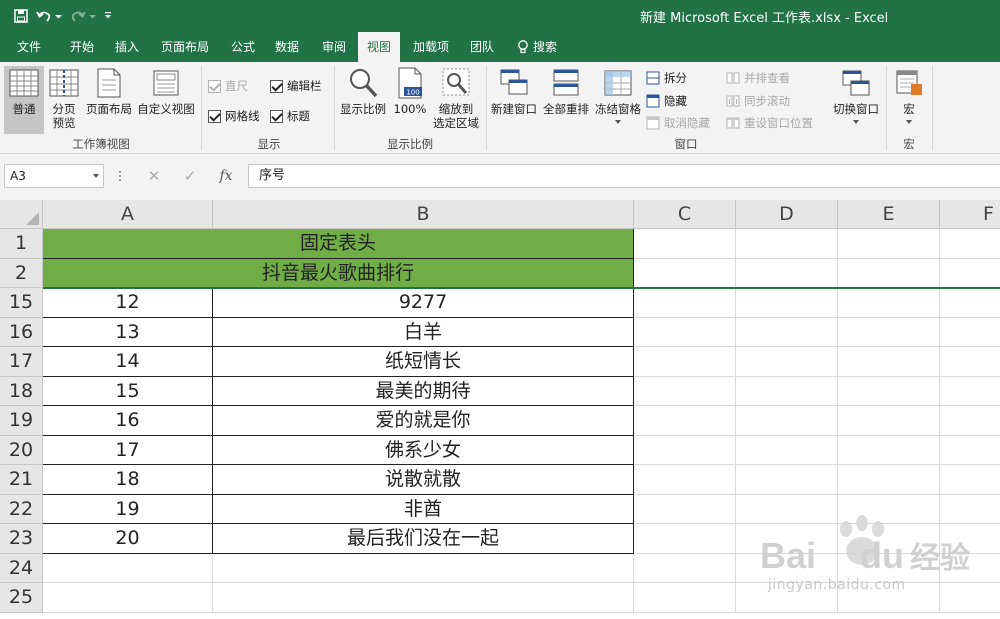 This screenshot has width=1000, height=619. I want to click on row-header: 16, so click(21, 332).